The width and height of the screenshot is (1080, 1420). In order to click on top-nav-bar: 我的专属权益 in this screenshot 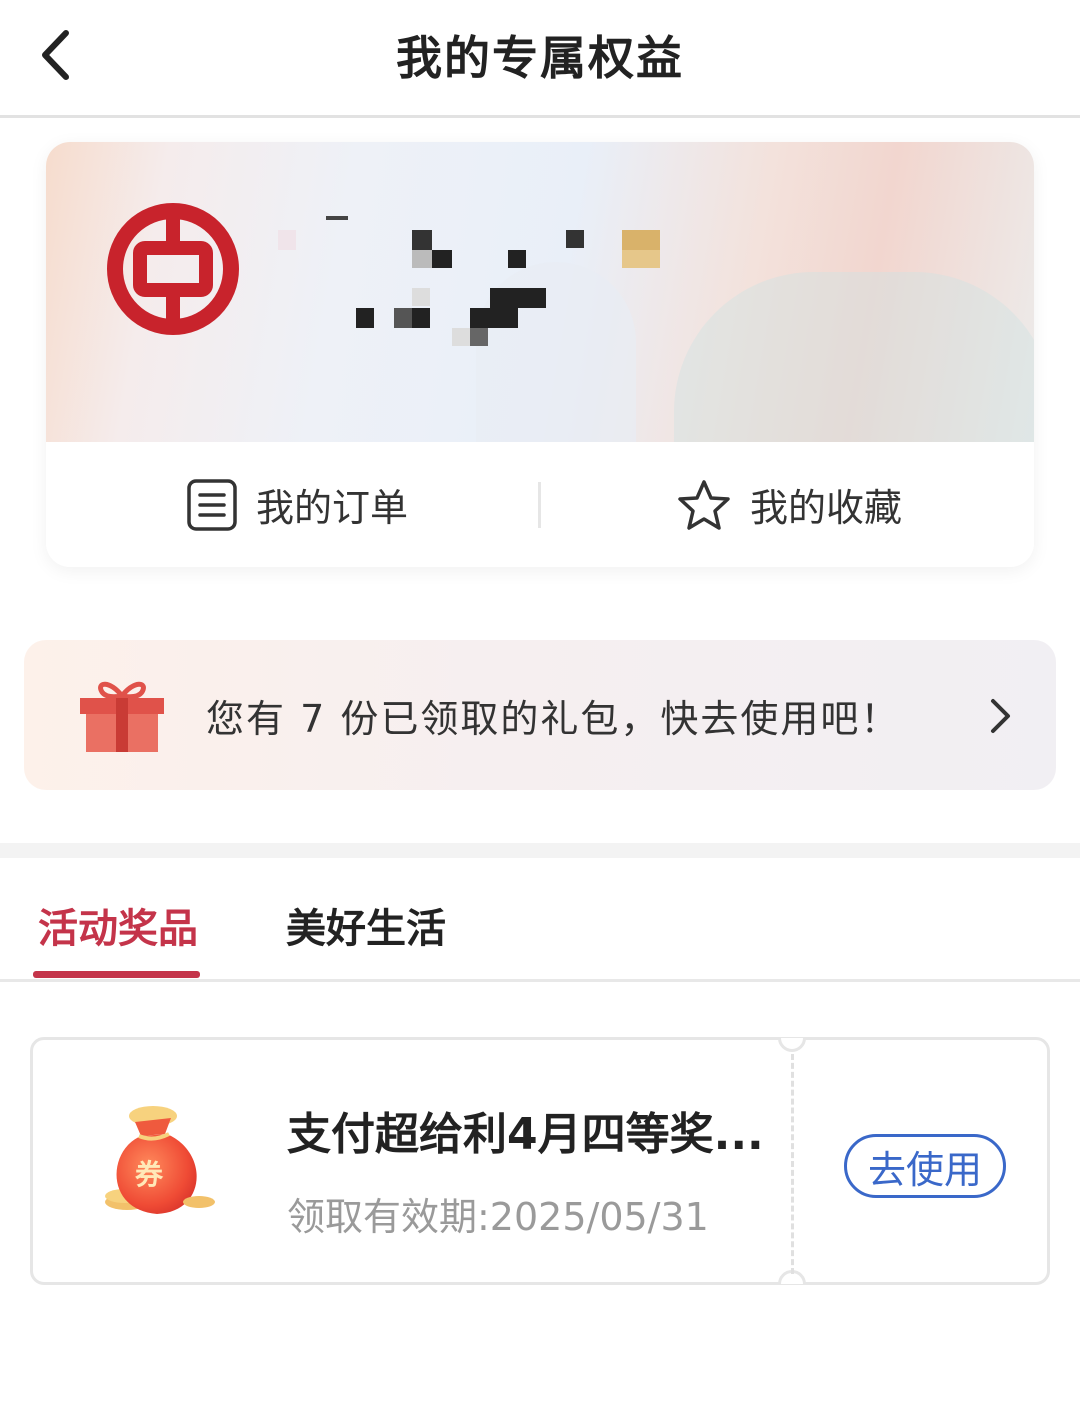, I will do `click(540, 59)`.